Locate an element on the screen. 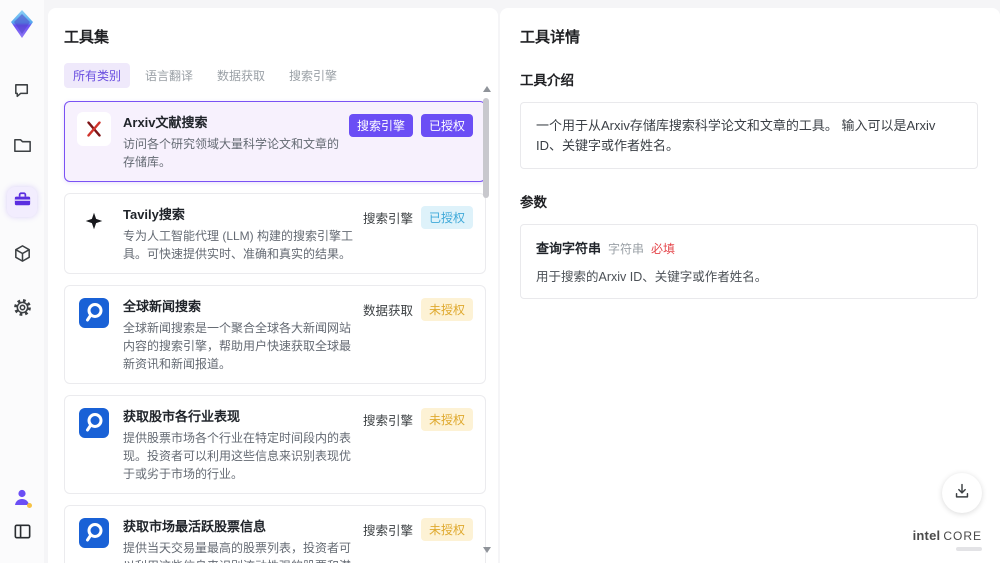  toolbox-icon is located at coordinates (22, 202).